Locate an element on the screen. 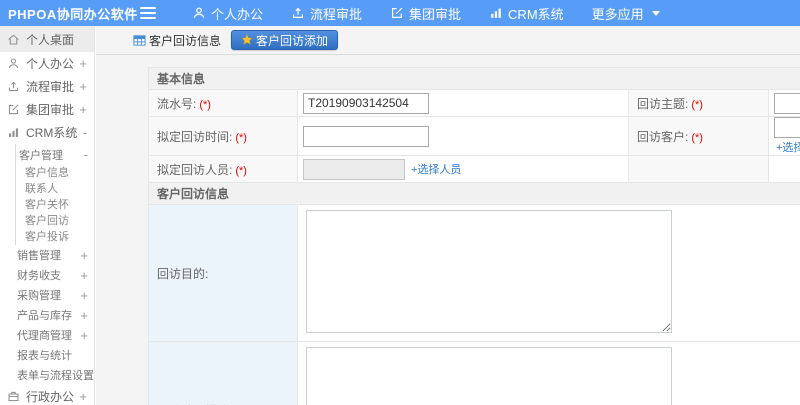 The height and width of the screenshot is (405, 800). grid-icon is located at coordinates (139, 40).